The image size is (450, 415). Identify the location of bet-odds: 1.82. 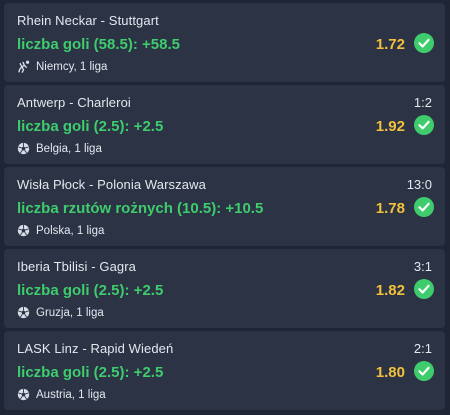
(390, 290).